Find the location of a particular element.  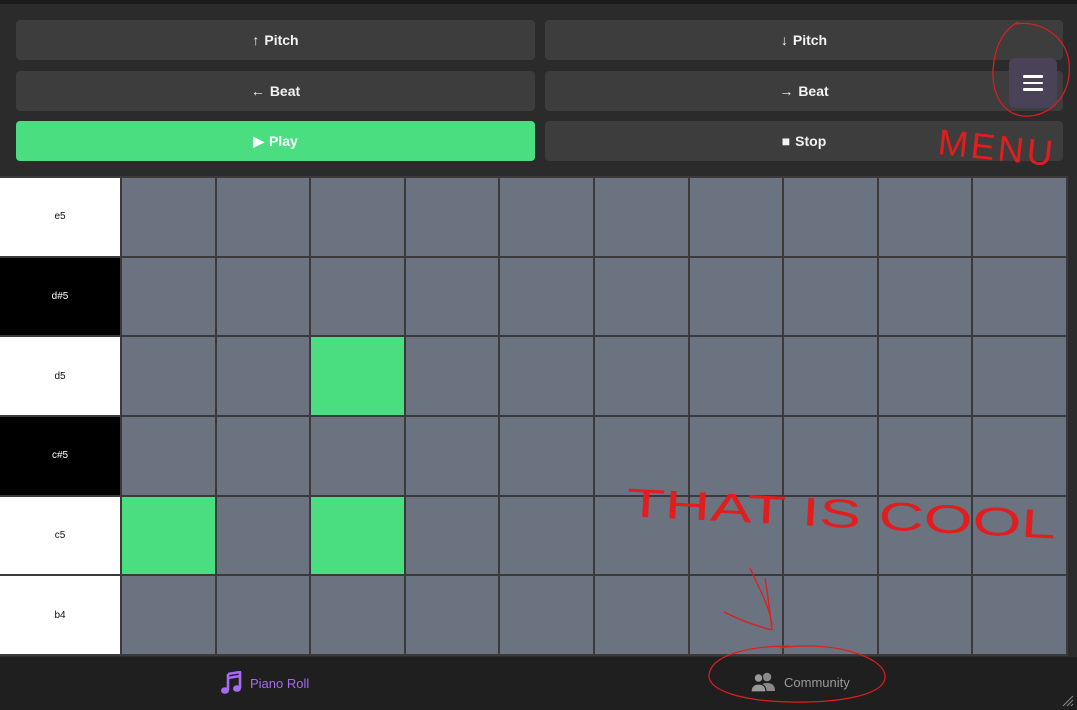

piano-key: c5 is located at coordinates (60, 535).